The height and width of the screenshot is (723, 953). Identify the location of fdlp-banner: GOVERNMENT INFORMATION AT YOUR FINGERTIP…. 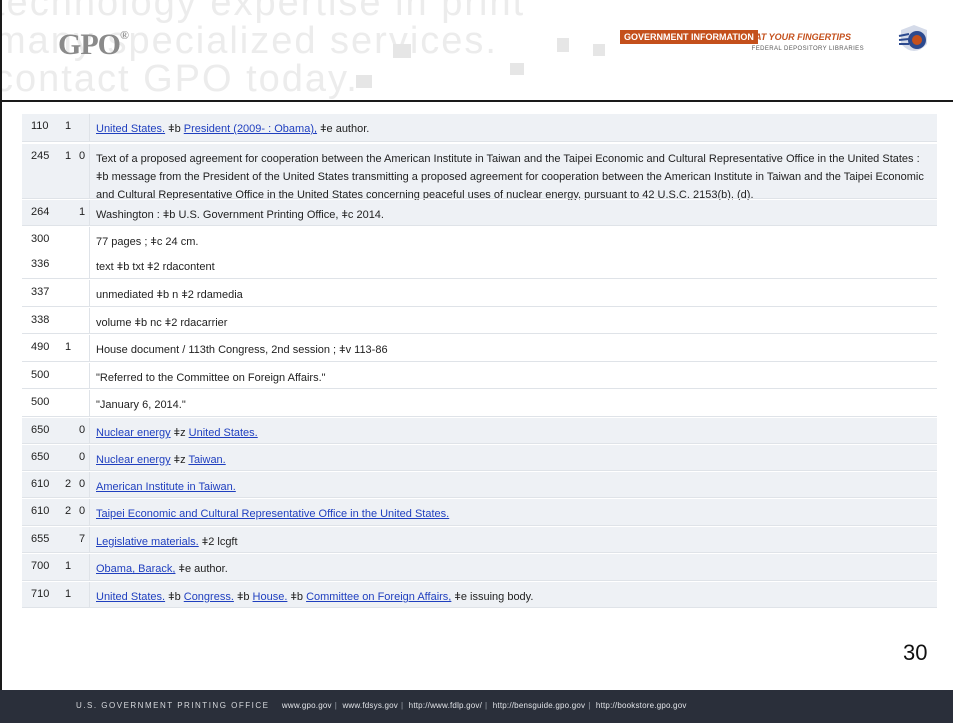
(760, 45).